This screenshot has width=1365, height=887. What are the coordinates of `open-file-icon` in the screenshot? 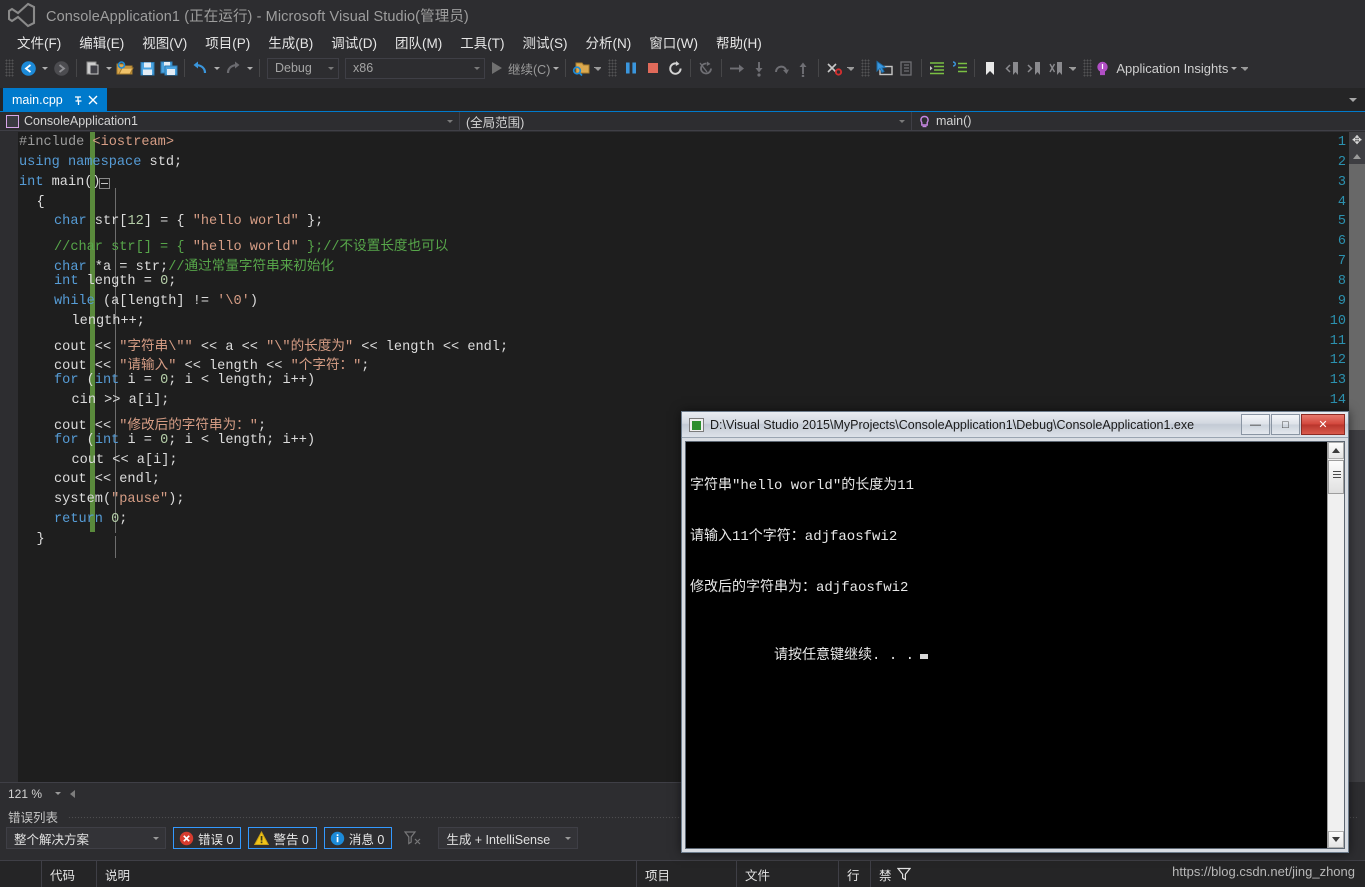 It's located at (125, 68).